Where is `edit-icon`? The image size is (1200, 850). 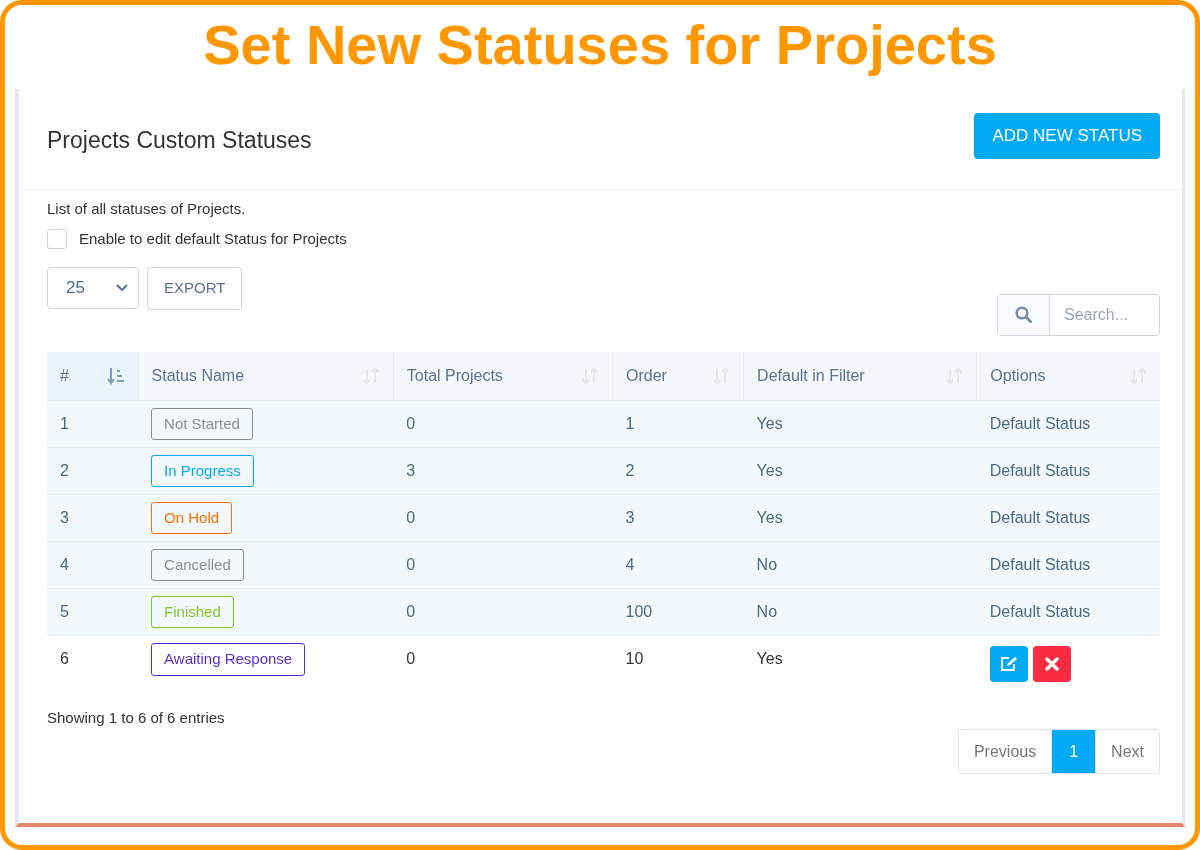
edit-icon is located at coordinates (1008, 664).